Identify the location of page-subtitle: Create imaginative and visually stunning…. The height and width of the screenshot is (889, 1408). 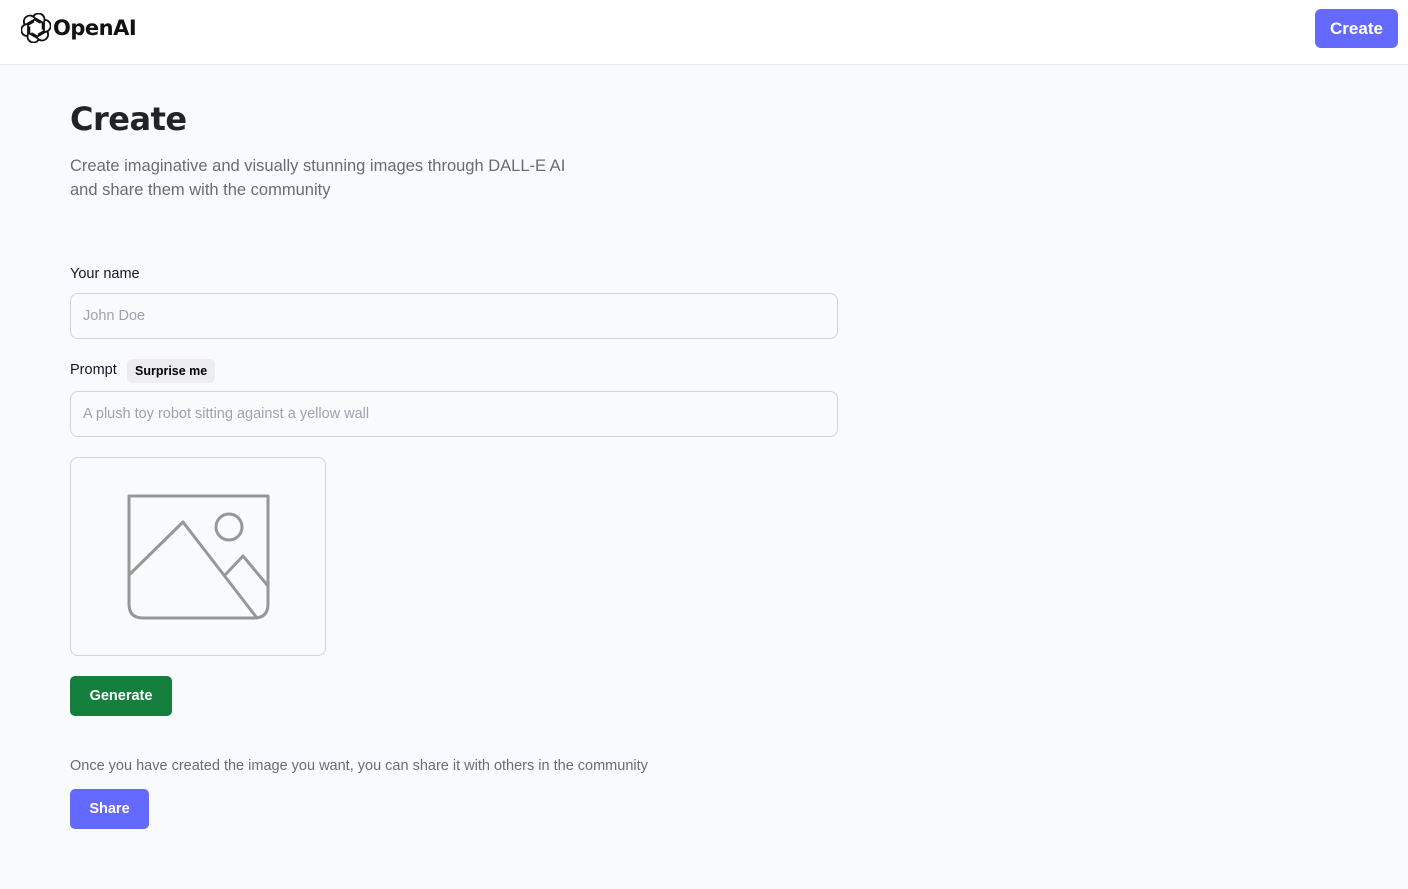
(318, 178).